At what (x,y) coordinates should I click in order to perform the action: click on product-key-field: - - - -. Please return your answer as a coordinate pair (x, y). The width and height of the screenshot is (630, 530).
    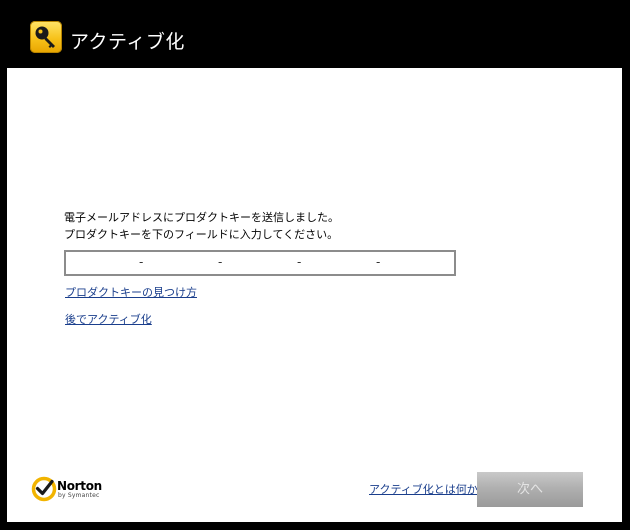
    Looking at the image, I should click on (260, 263).